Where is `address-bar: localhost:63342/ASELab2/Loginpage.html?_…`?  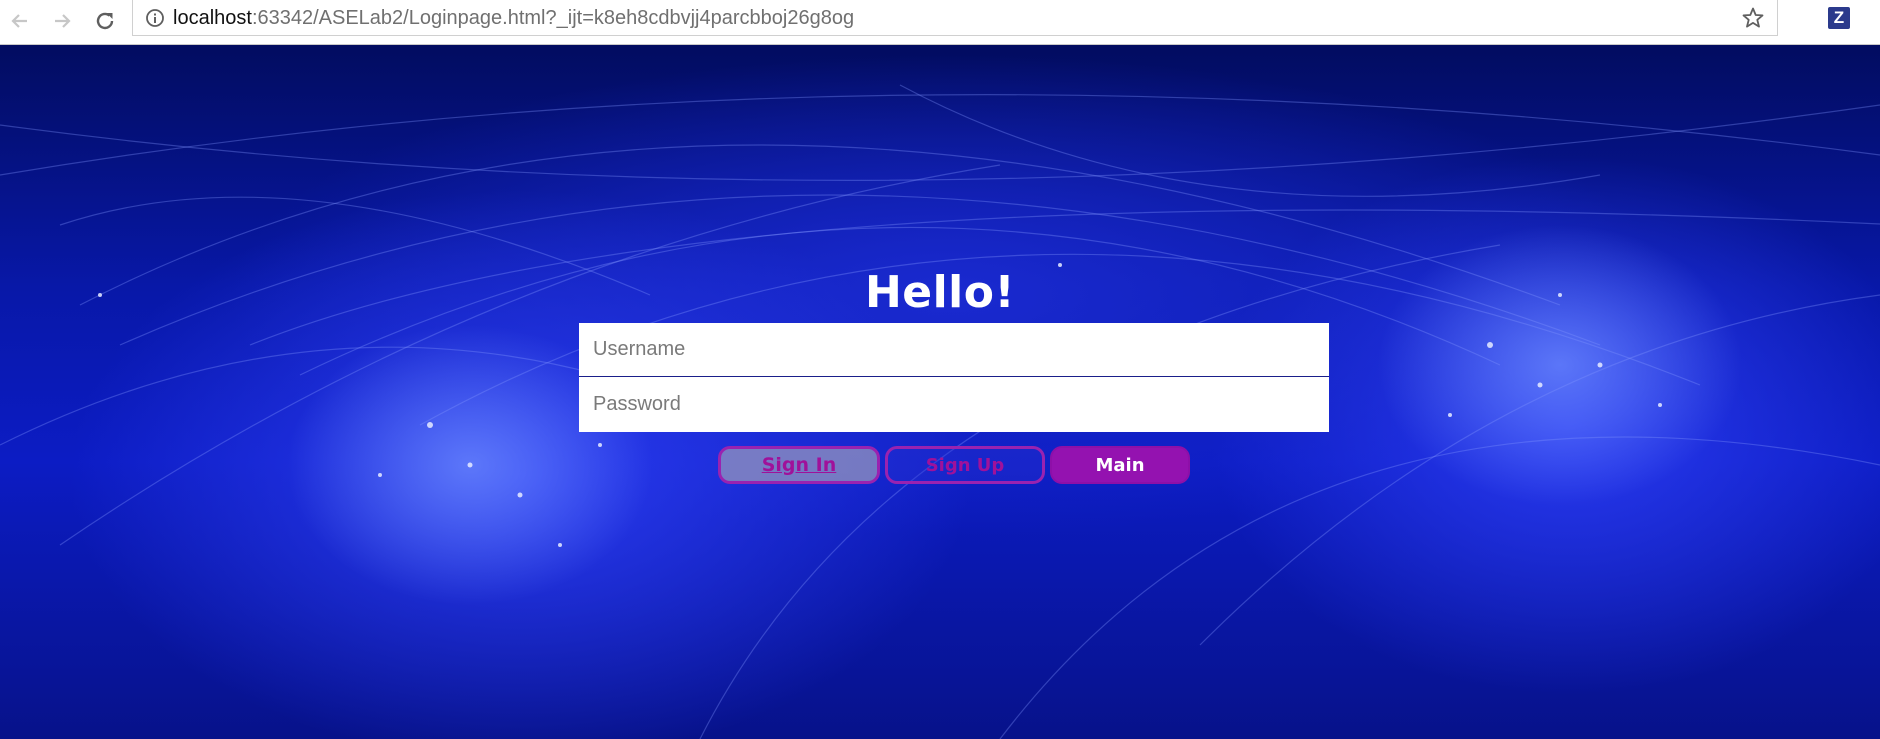 address-bar: localhost:63342/ASELab2/Loginpage.html?_… is located at coordinates (955, 18).